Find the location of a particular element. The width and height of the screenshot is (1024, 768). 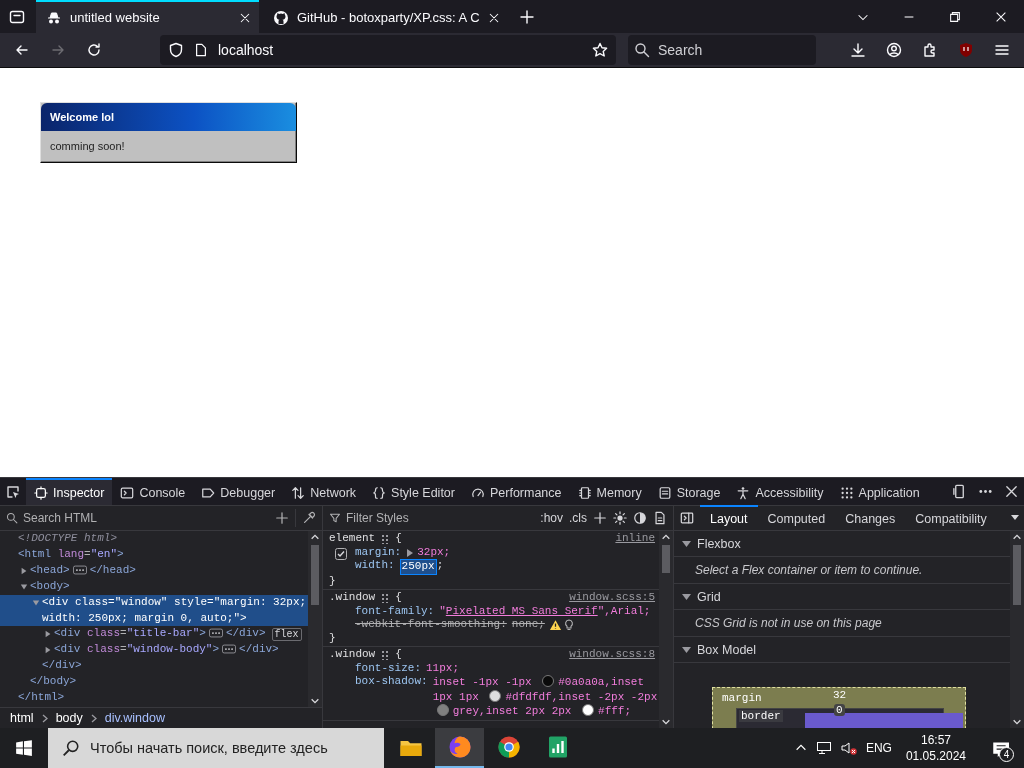

markup-line: </html> is located at coordinates (41, 698).